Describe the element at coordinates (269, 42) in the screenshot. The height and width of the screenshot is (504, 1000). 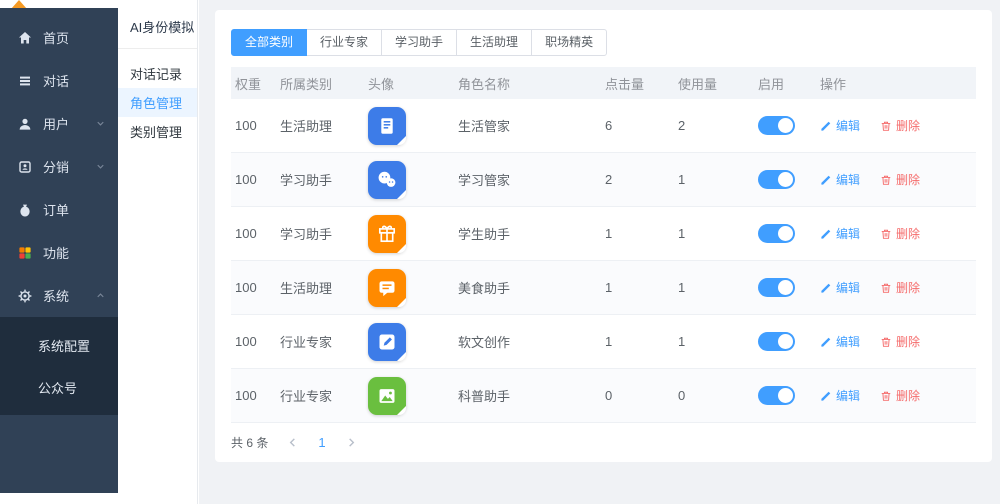
I see `tab-all-categories: 全部类别` at that location.